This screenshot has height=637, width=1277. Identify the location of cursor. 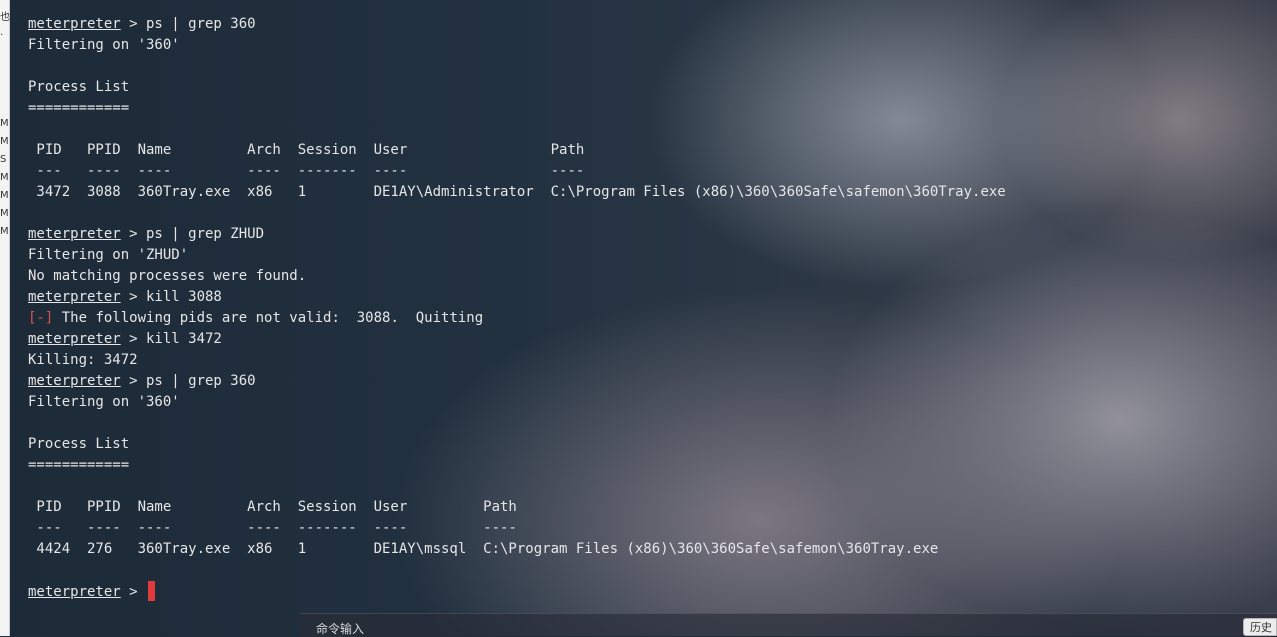
(152, 591).